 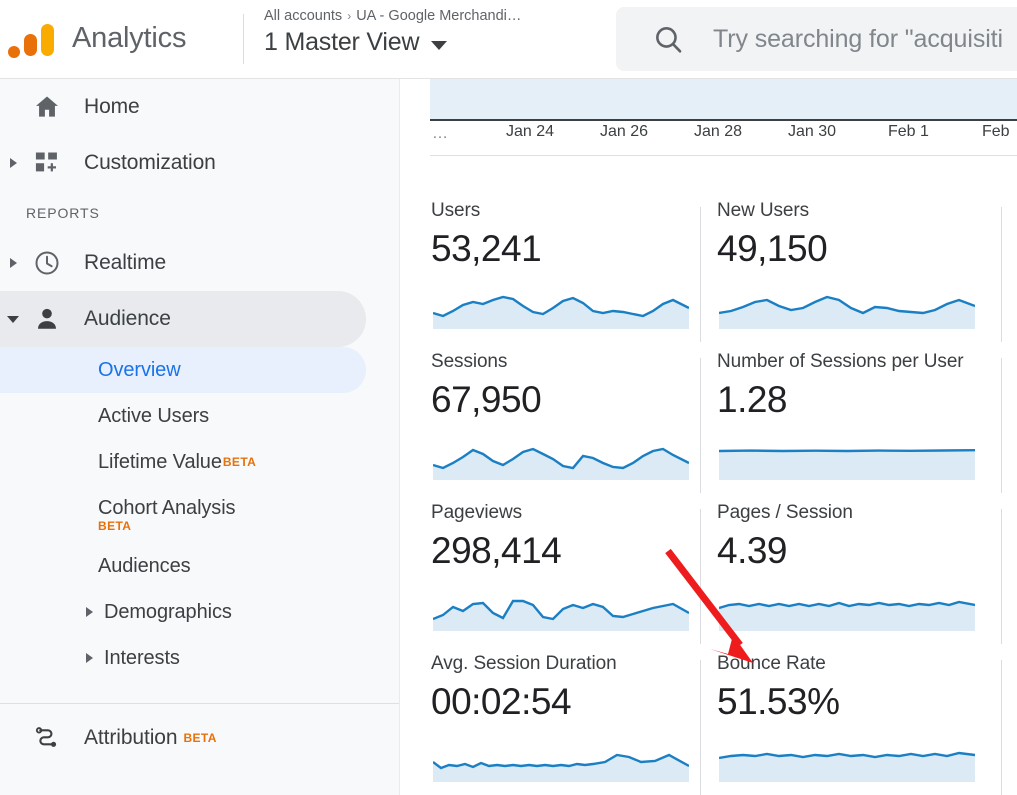 I want to click on metric-value: 53,241, so click(x=486, y=248).